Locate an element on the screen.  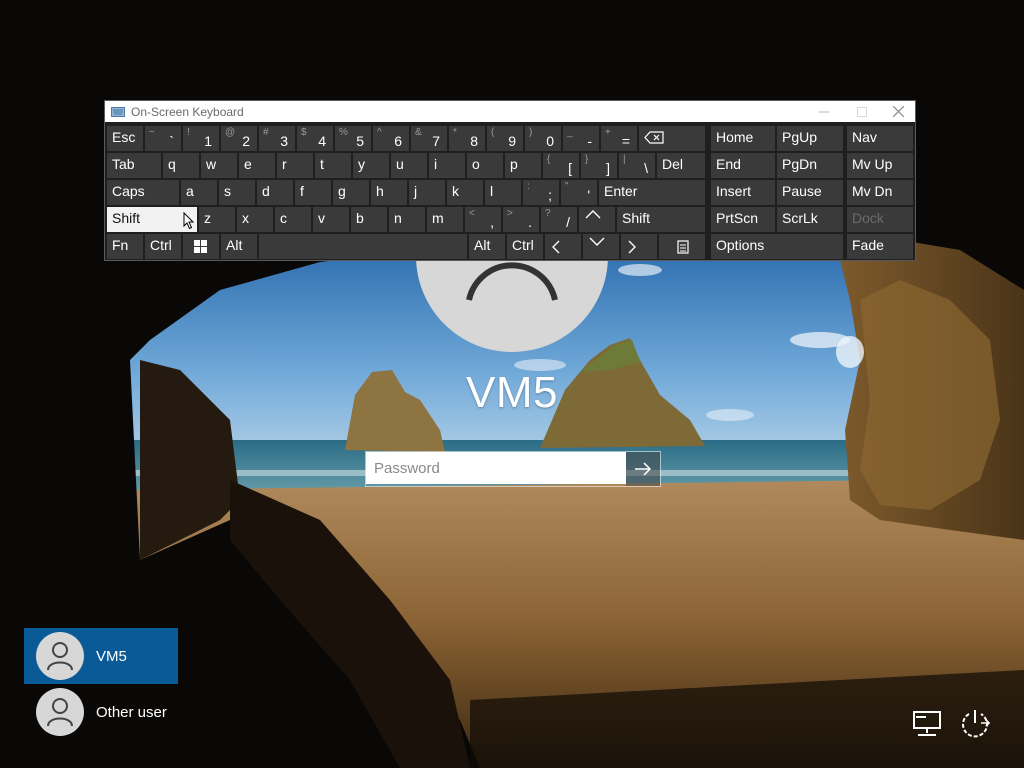
key-shift-right: Shift is located at coordinates (661, 219).